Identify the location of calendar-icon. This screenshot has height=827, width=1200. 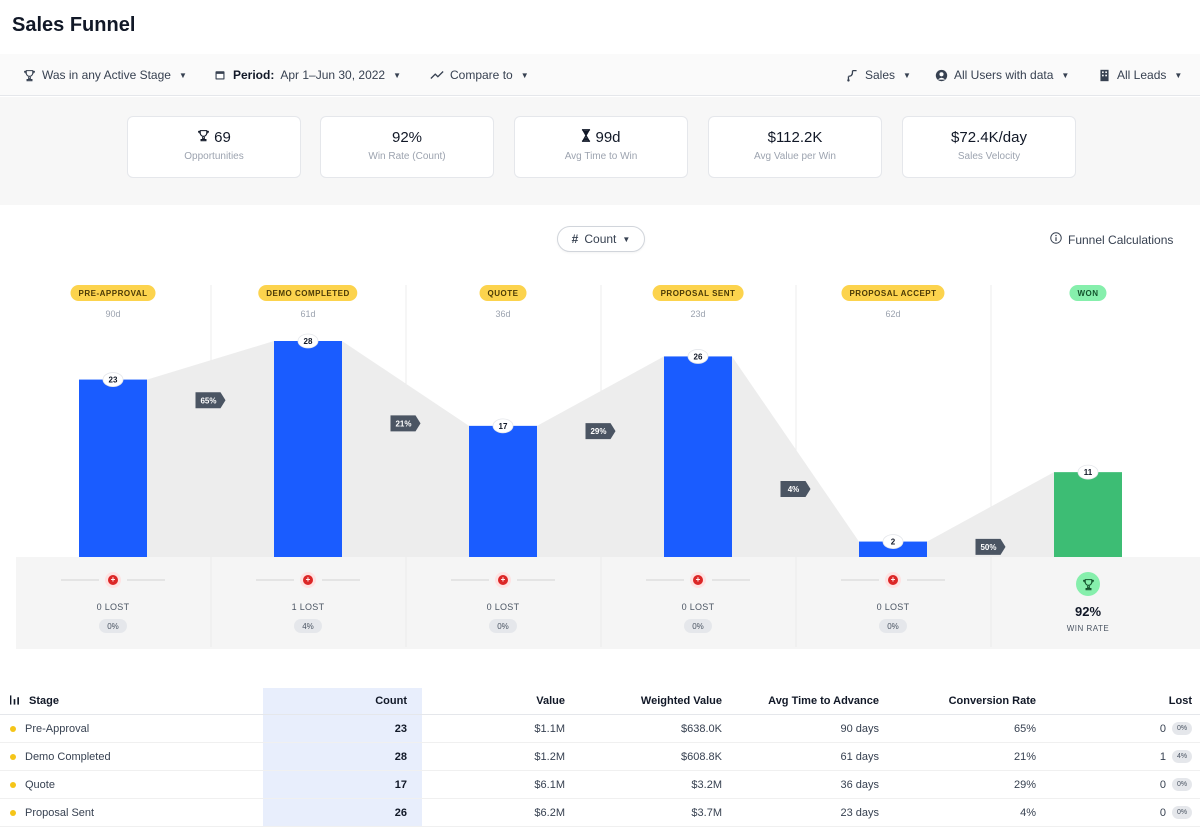
(220, 75).